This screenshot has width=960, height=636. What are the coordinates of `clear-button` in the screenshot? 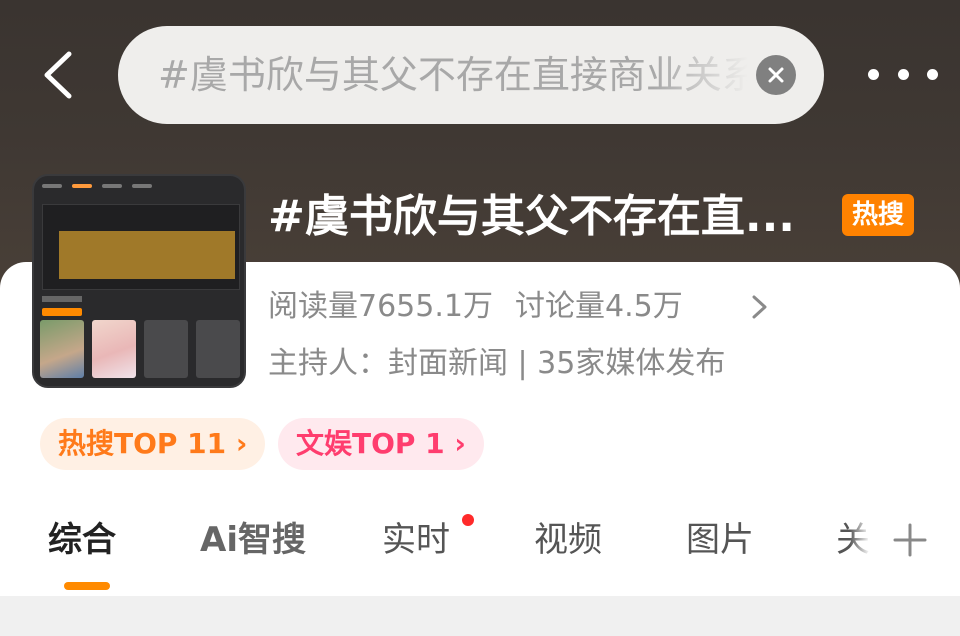 It's located at (776, 75).